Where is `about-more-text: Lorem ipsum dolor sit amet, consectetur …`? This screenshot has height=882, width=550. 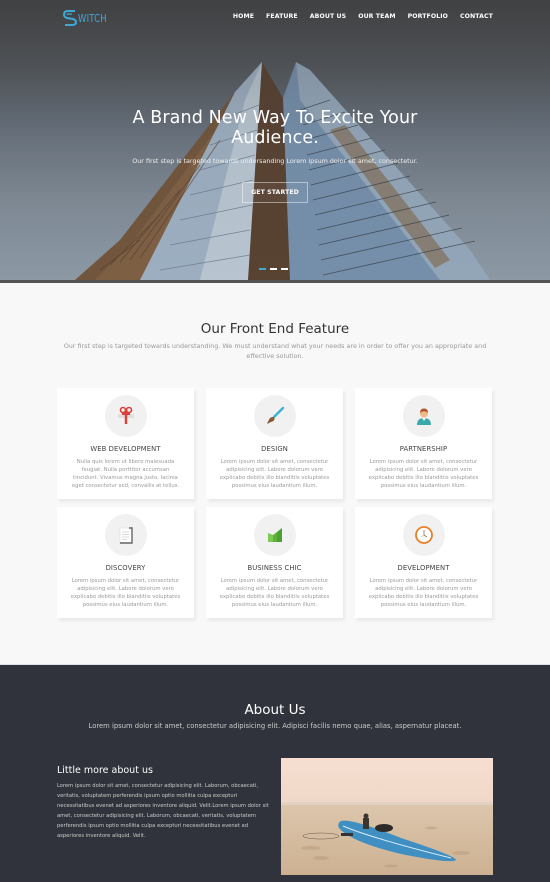 about-more-text: Lorem ipsum dolor sit amet, consectetur … is located at coordinates (163, 811).